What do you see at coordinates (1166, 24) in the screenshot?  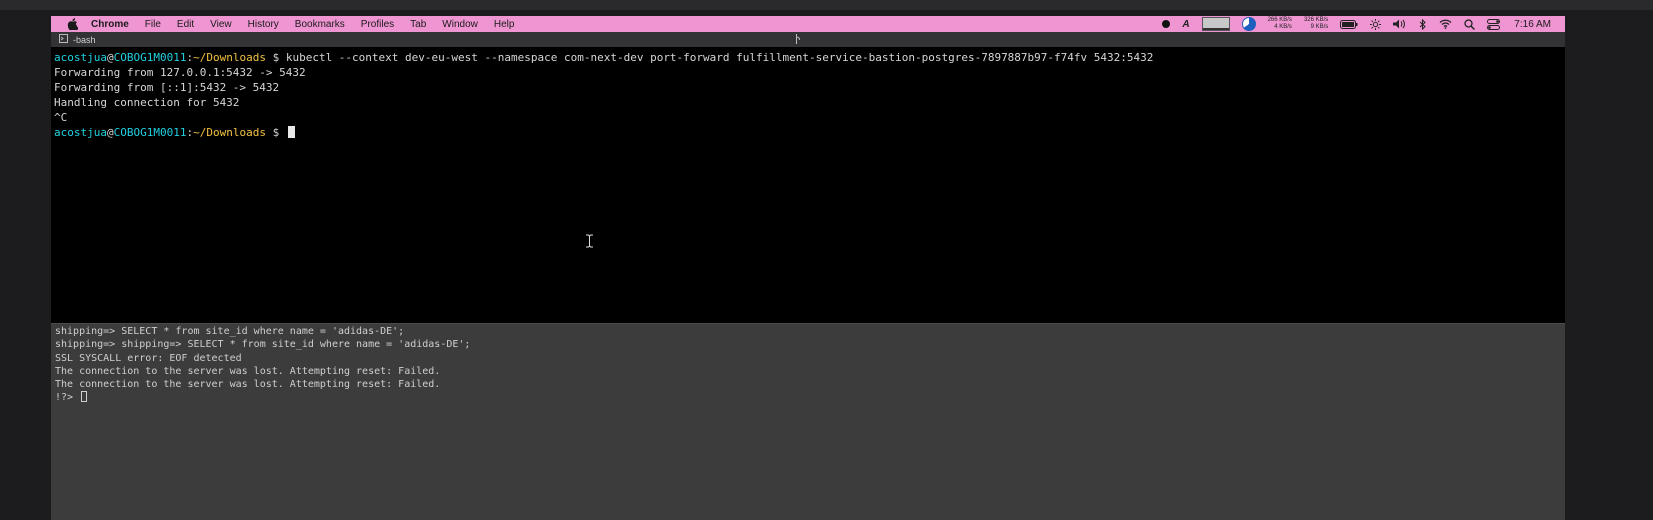 I see `record-dot-icon` at bounding box center [1166, 24].